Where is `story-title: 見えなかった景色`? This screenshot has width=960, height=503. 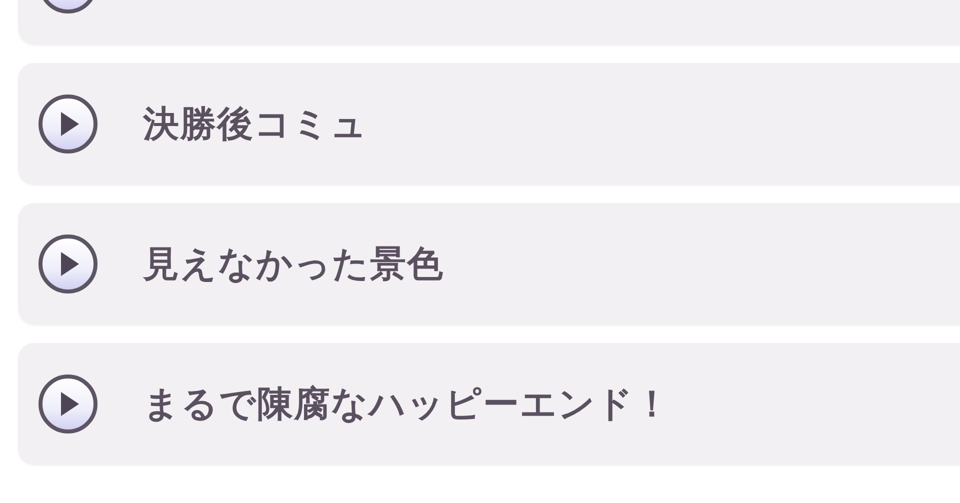 story-title: 見えなかった景色 is located at coordinates (293, 264).